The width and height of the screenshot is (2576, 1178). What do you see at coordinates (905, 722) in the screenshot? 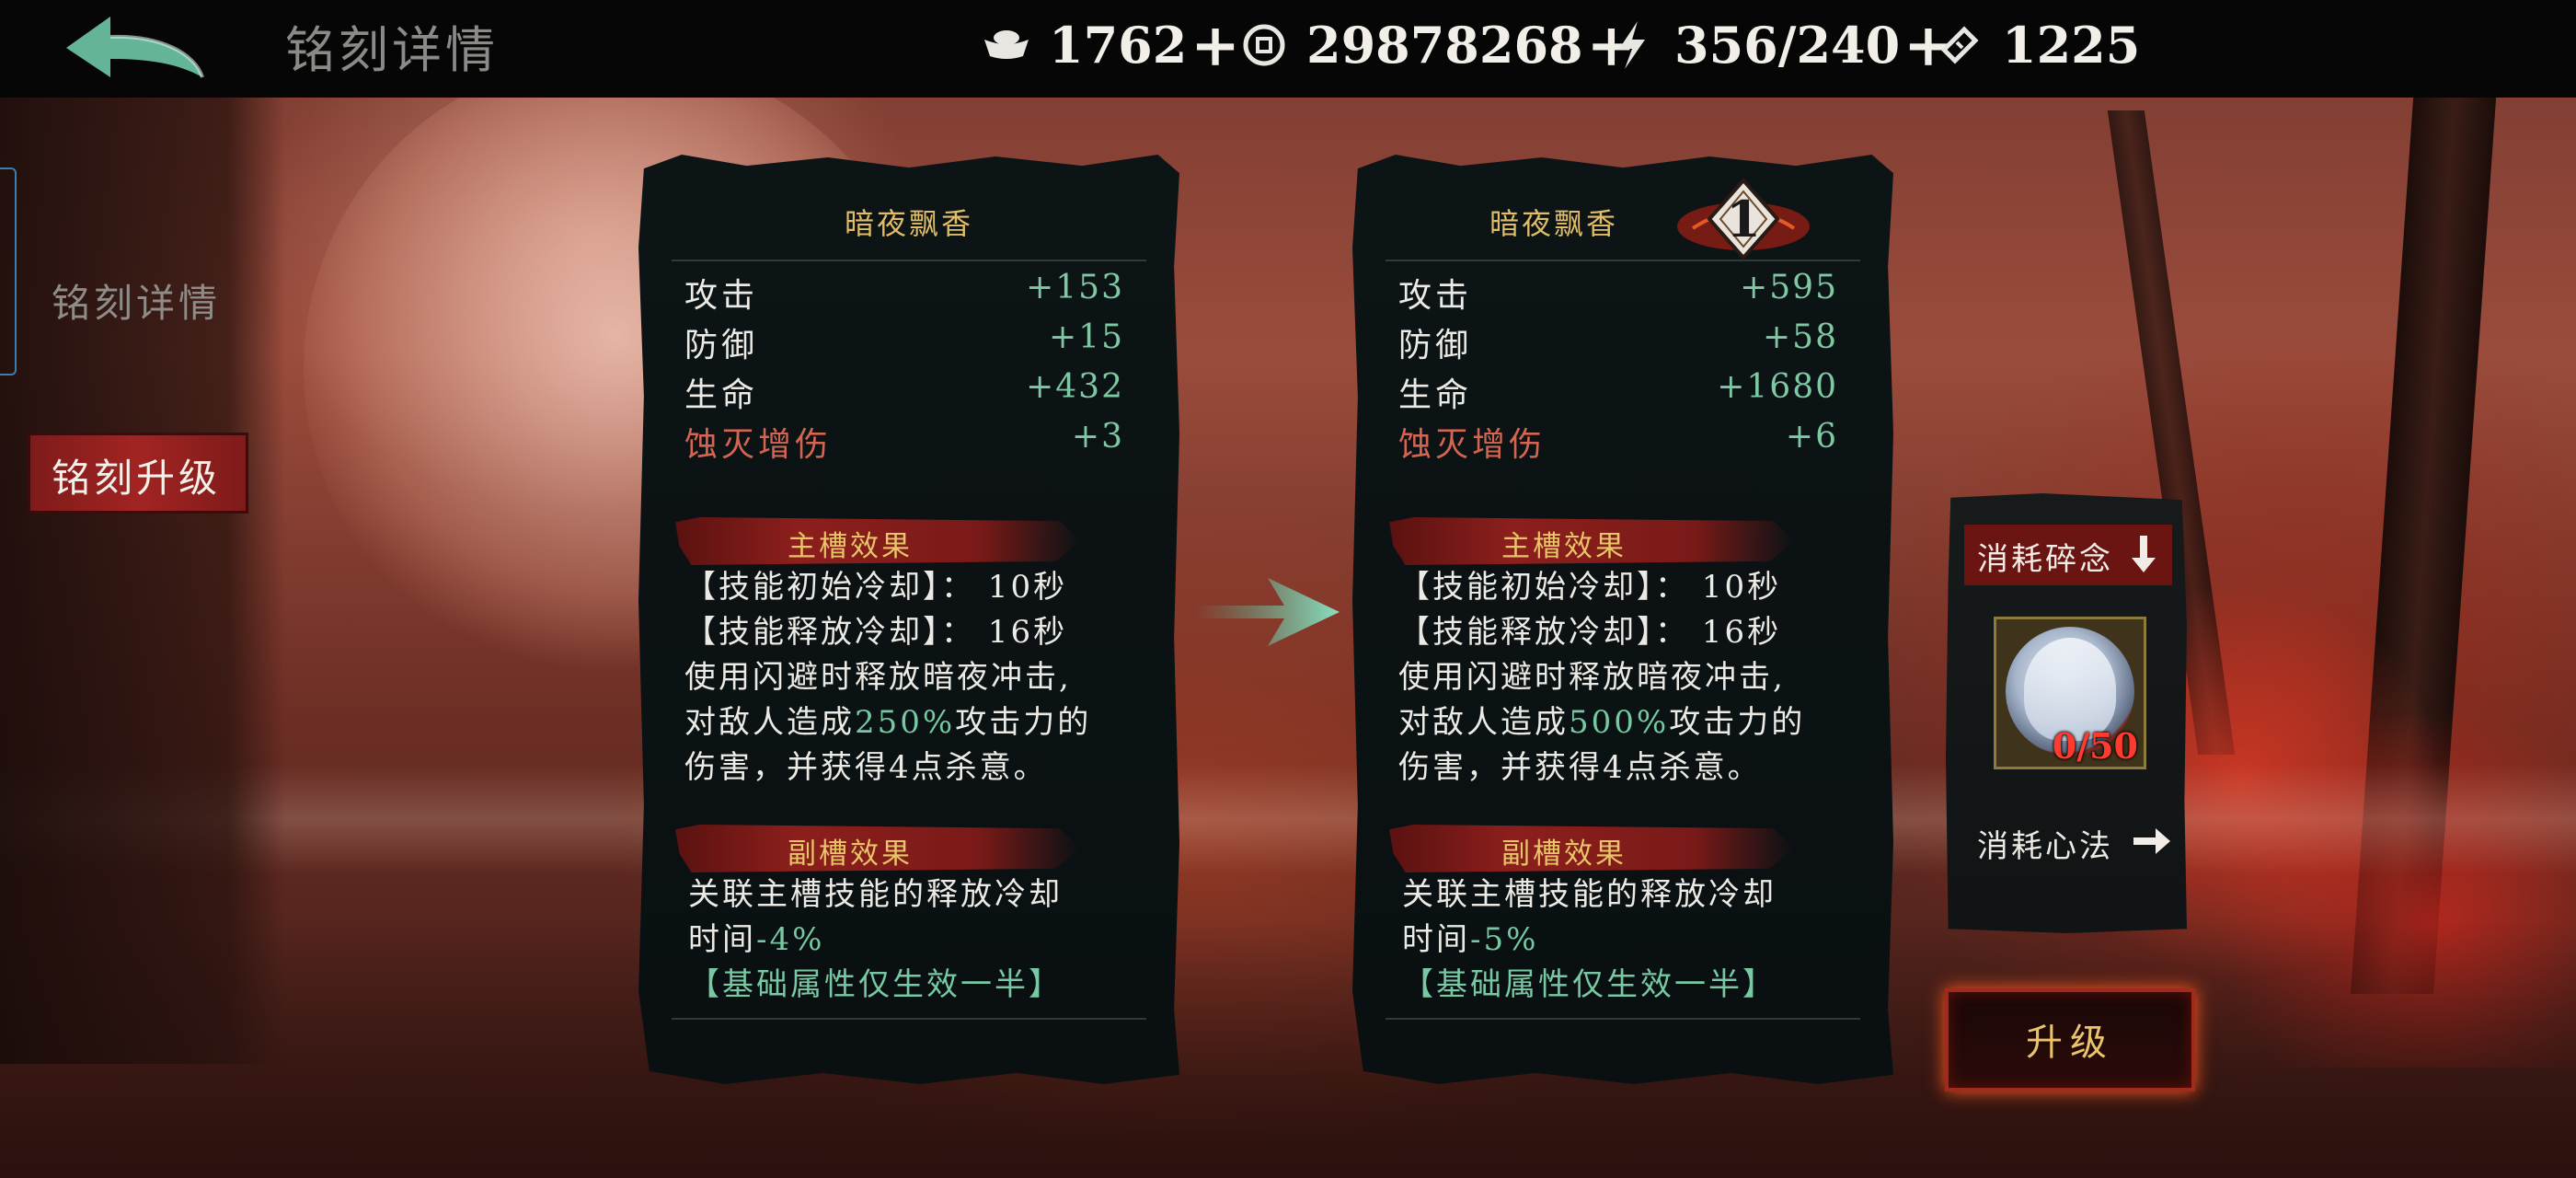
I see `damage-percent: 250%` at bounding box center [905, 722].